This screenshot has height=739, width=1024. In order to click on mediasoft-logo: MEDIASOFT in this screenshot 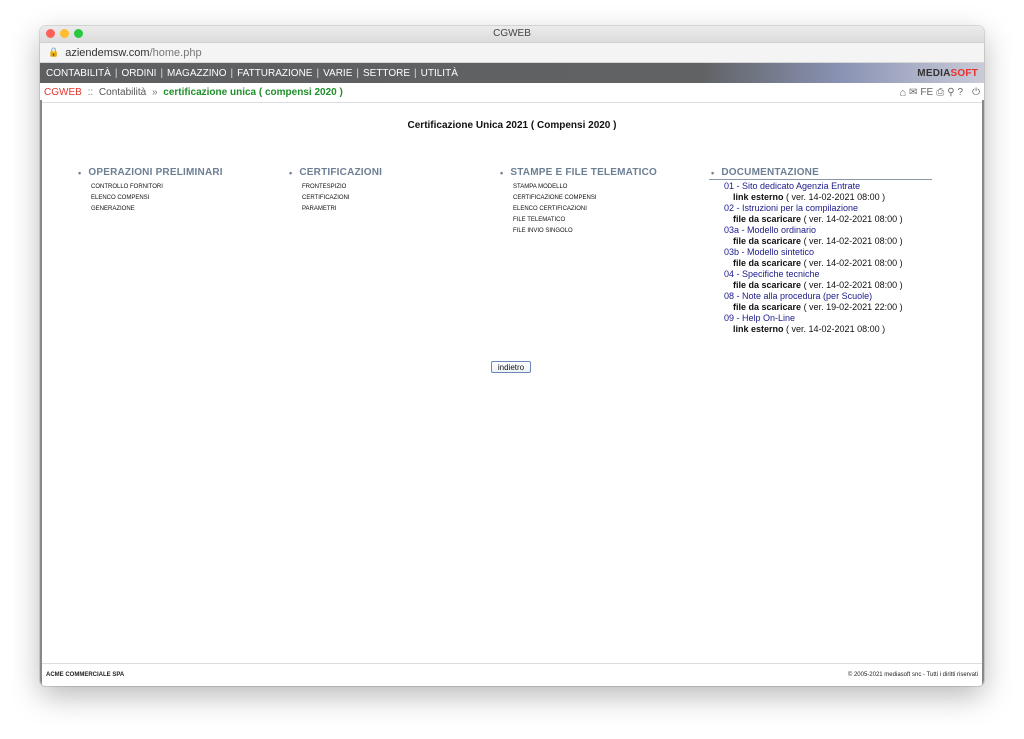, I will do `click(947, 73)`.